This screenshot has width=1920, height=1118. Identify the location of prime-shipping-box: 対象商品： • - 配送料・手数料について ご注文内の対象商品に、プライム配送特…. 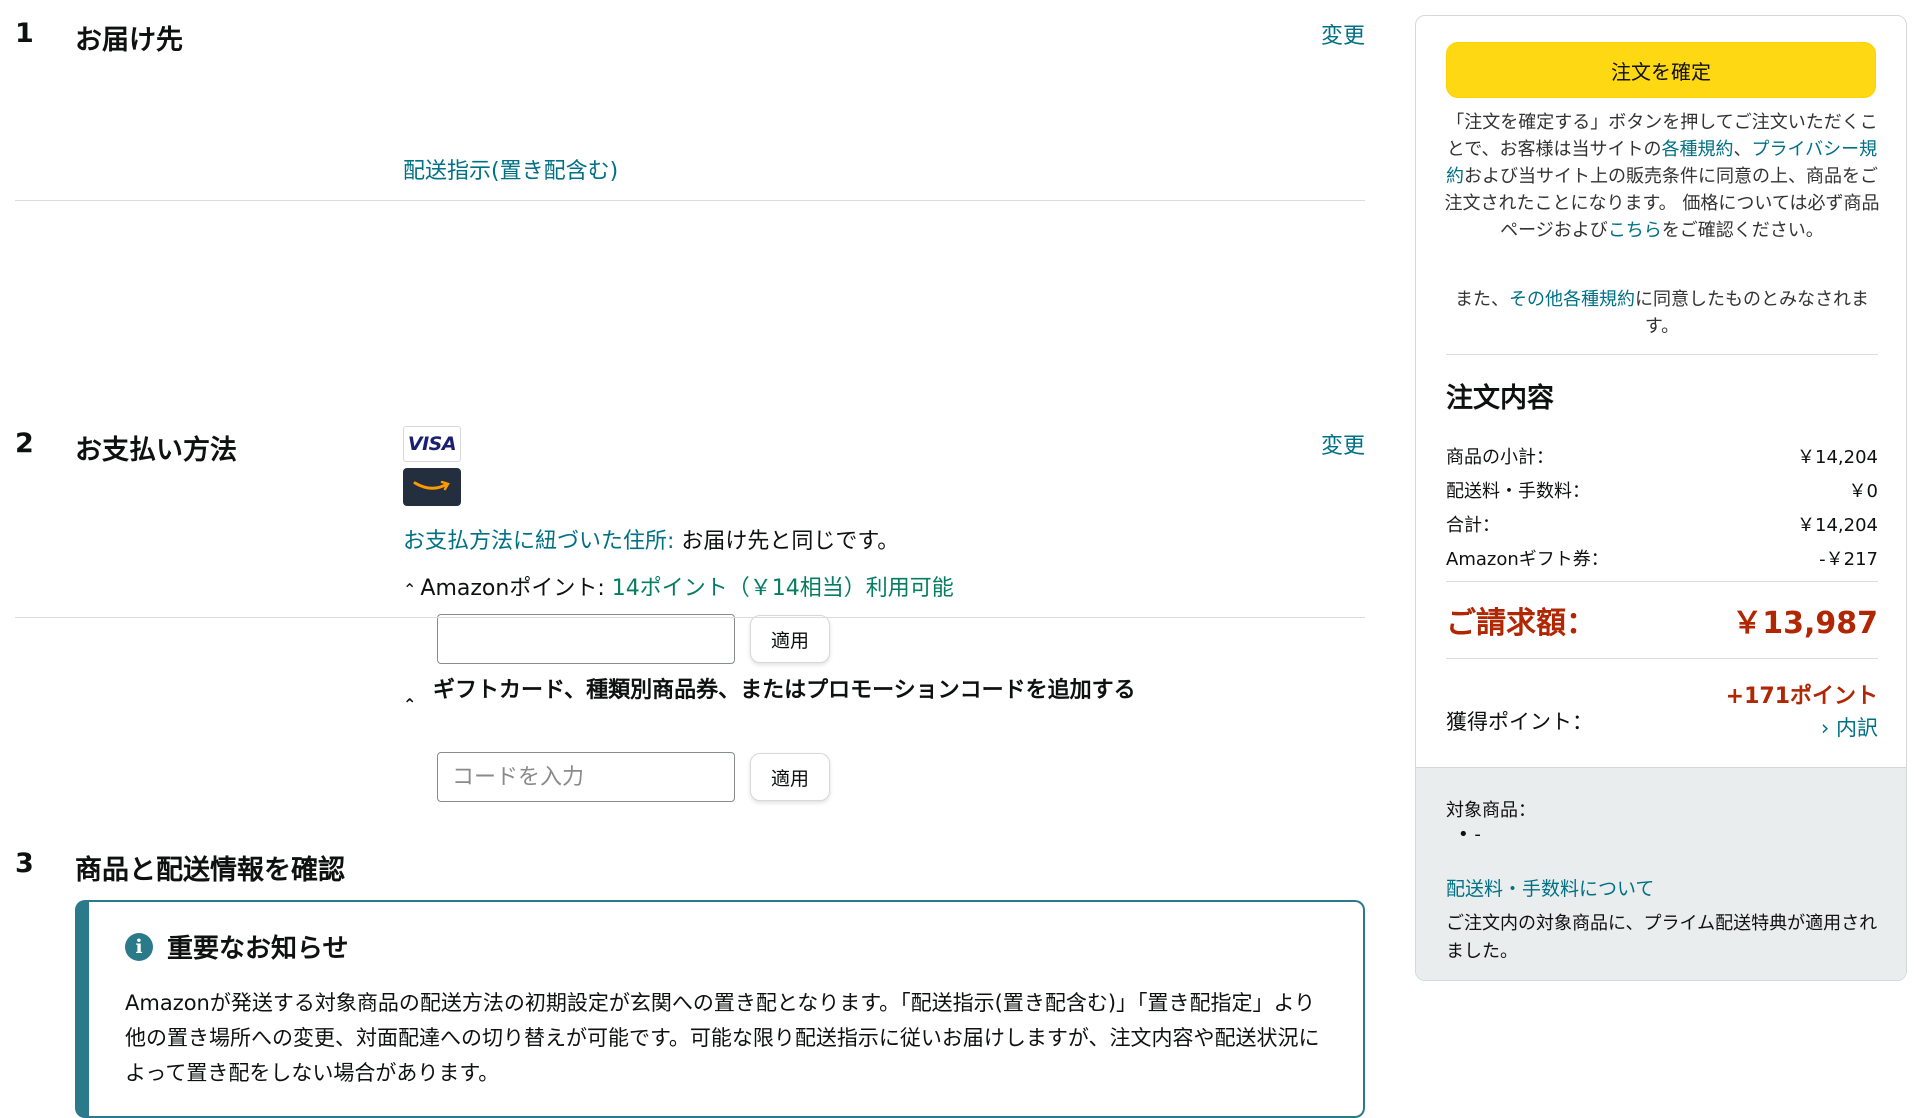
(1661, 873).